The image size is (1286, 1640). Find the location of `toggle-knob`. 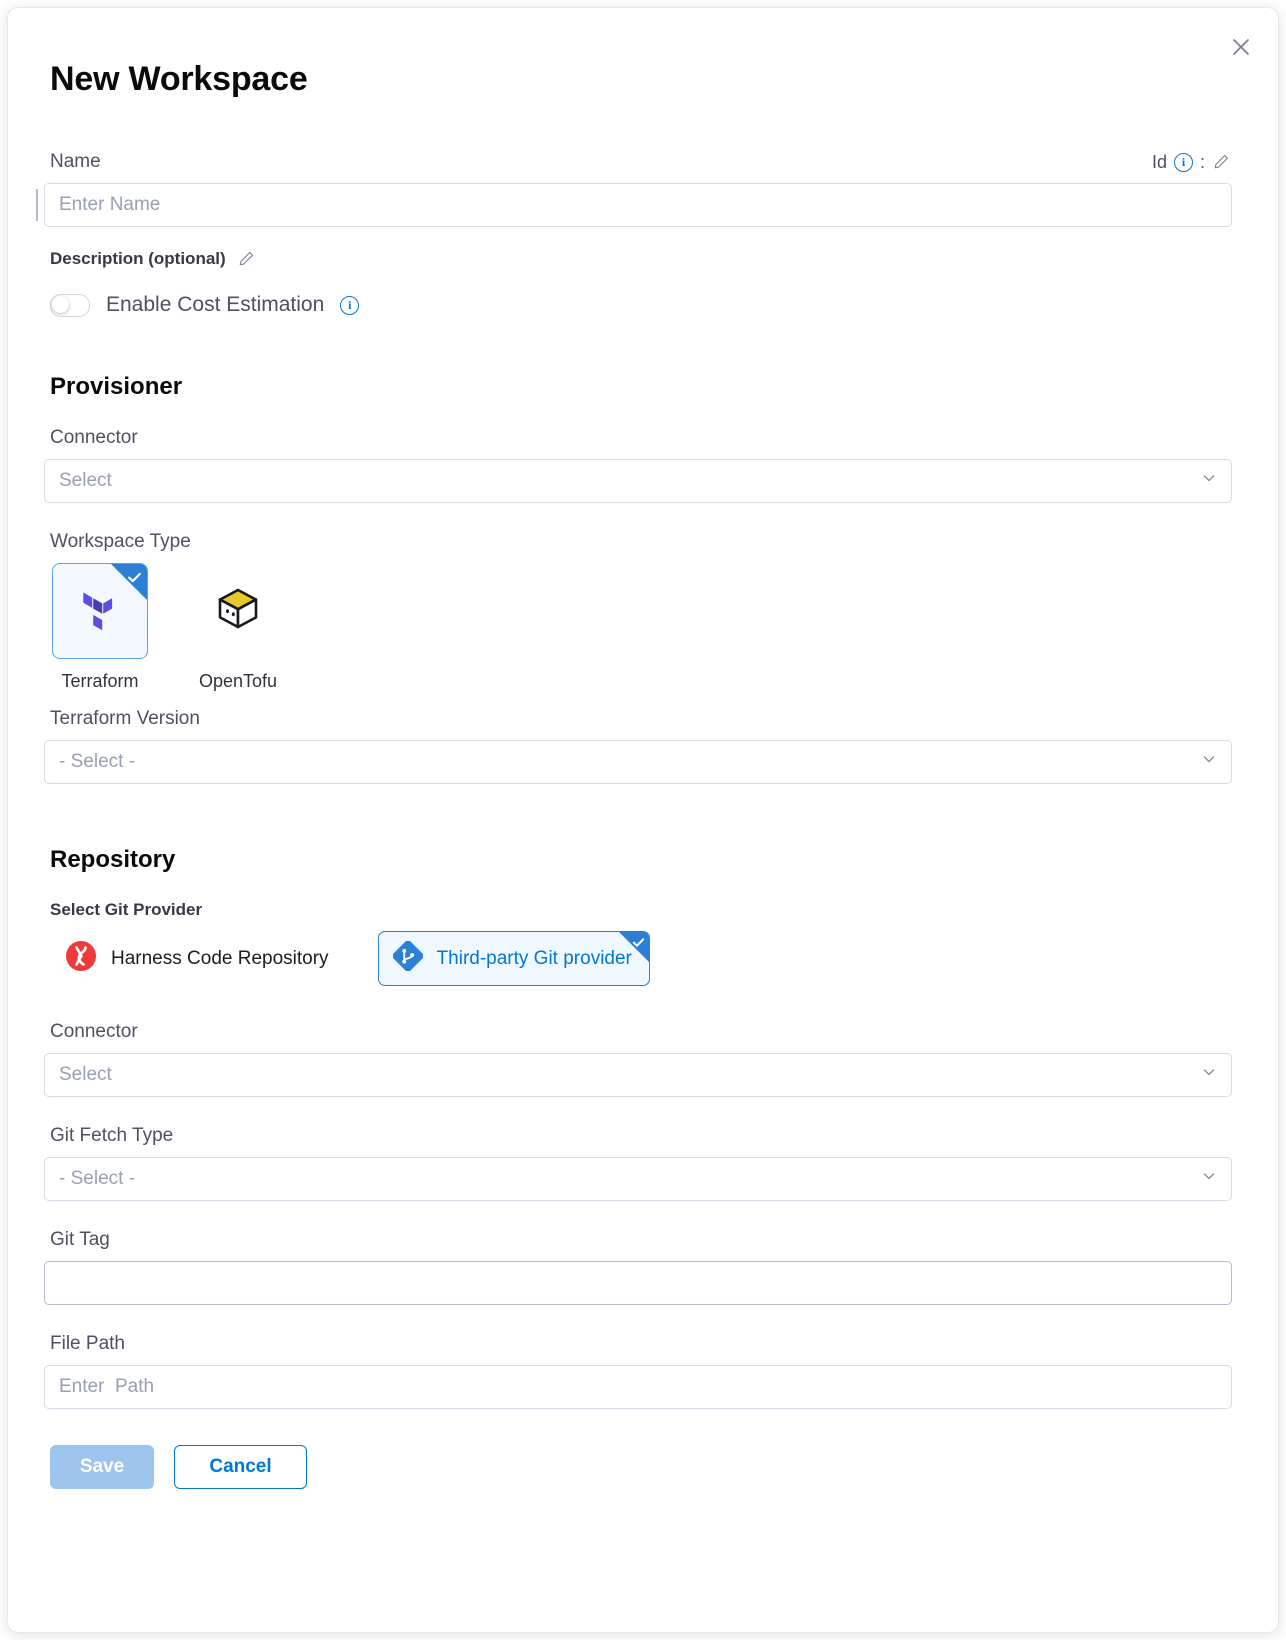

toggle-knob is located at coordinates (60, 304).